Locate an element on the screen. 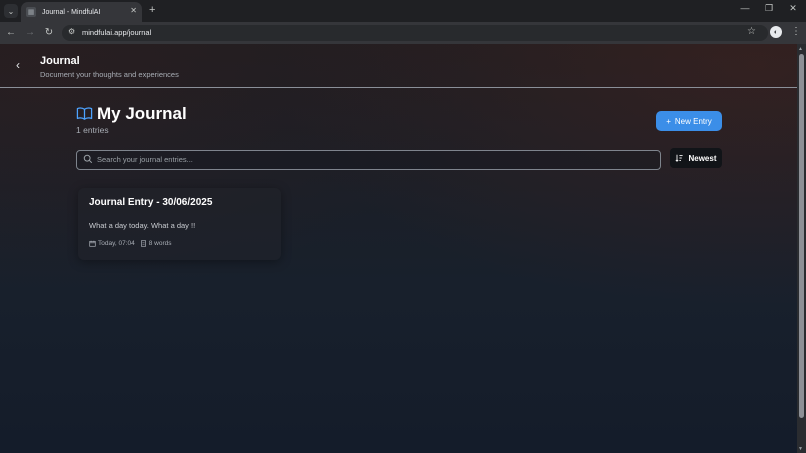 This screenshot has height=453, width=806. plus-icon: + is located at coordinates (668, 121).